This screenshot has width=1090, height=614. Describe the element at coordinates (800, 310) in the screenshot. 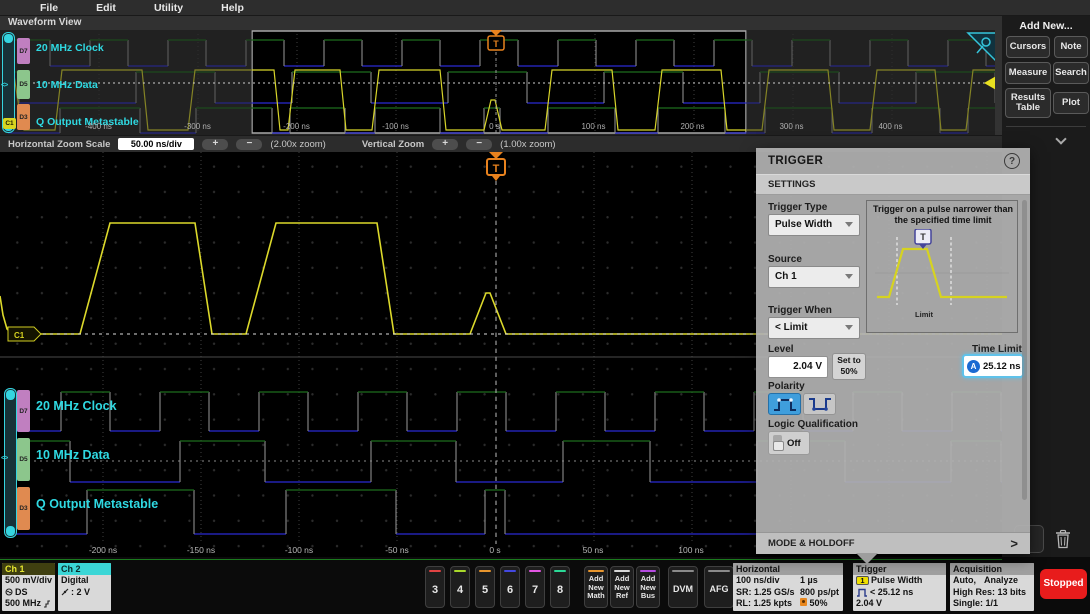

I see `trigger-when-label: Trigger When` at that location.